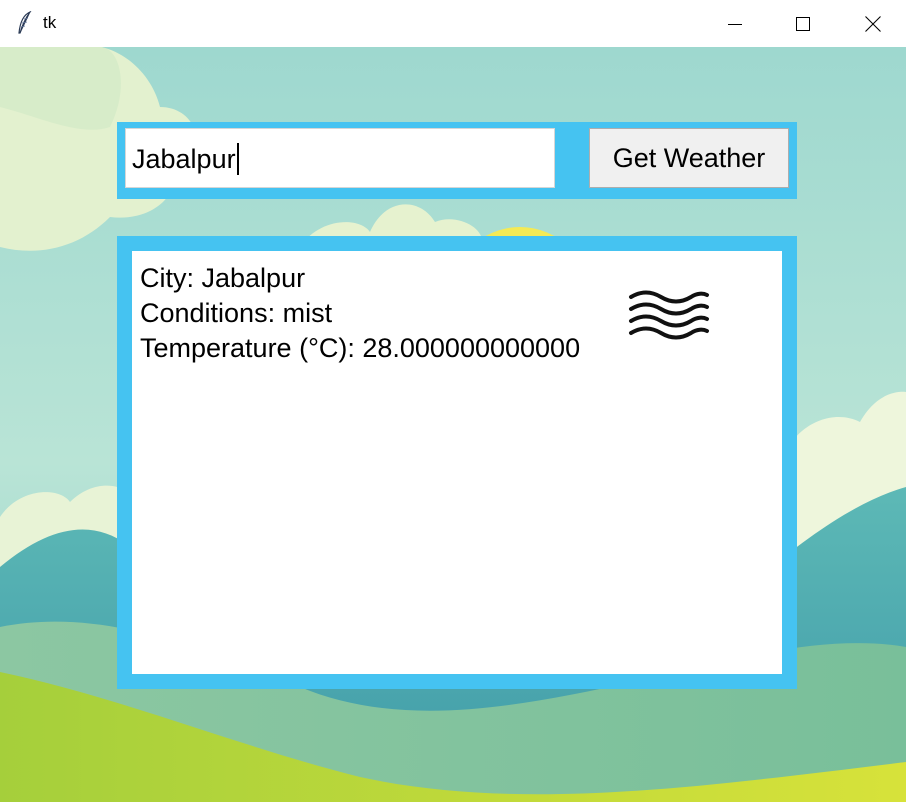 Image resolution: width=906 pixels, height=802 pixels. What do you see at coordinates (689, 158) in the screenshot?
I see `get-weather-button: Get Weather` at bounding box center [689, 158].